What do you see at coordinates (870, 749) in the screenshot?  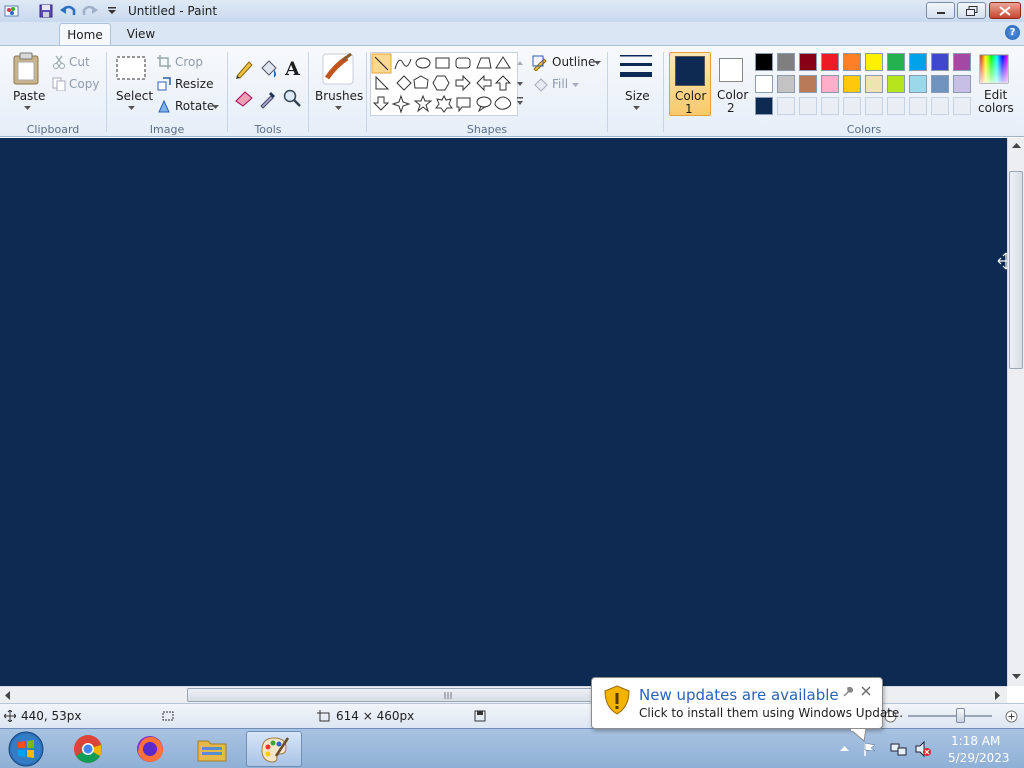 I see `action-center-flag-icon` at bounding box center [870, 749].